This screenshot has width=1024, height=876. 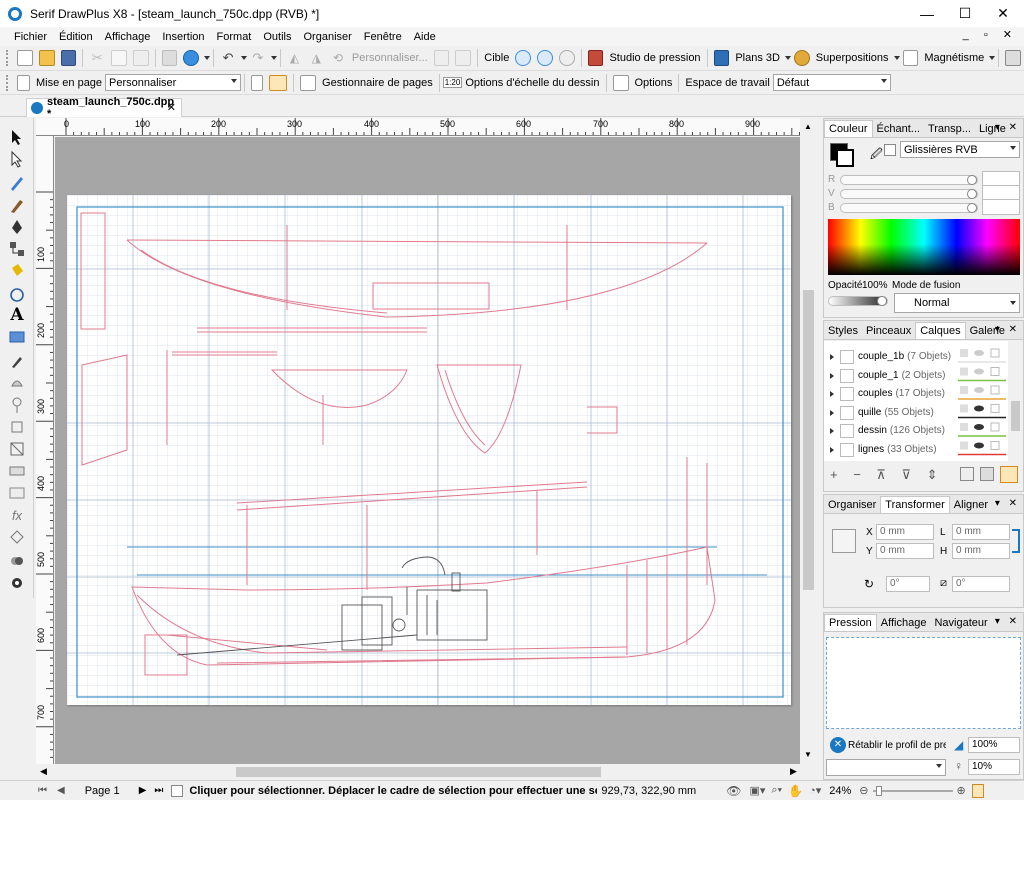 I want to click on menu-fenetre: Fenêtre, so click(x=383, y=37).